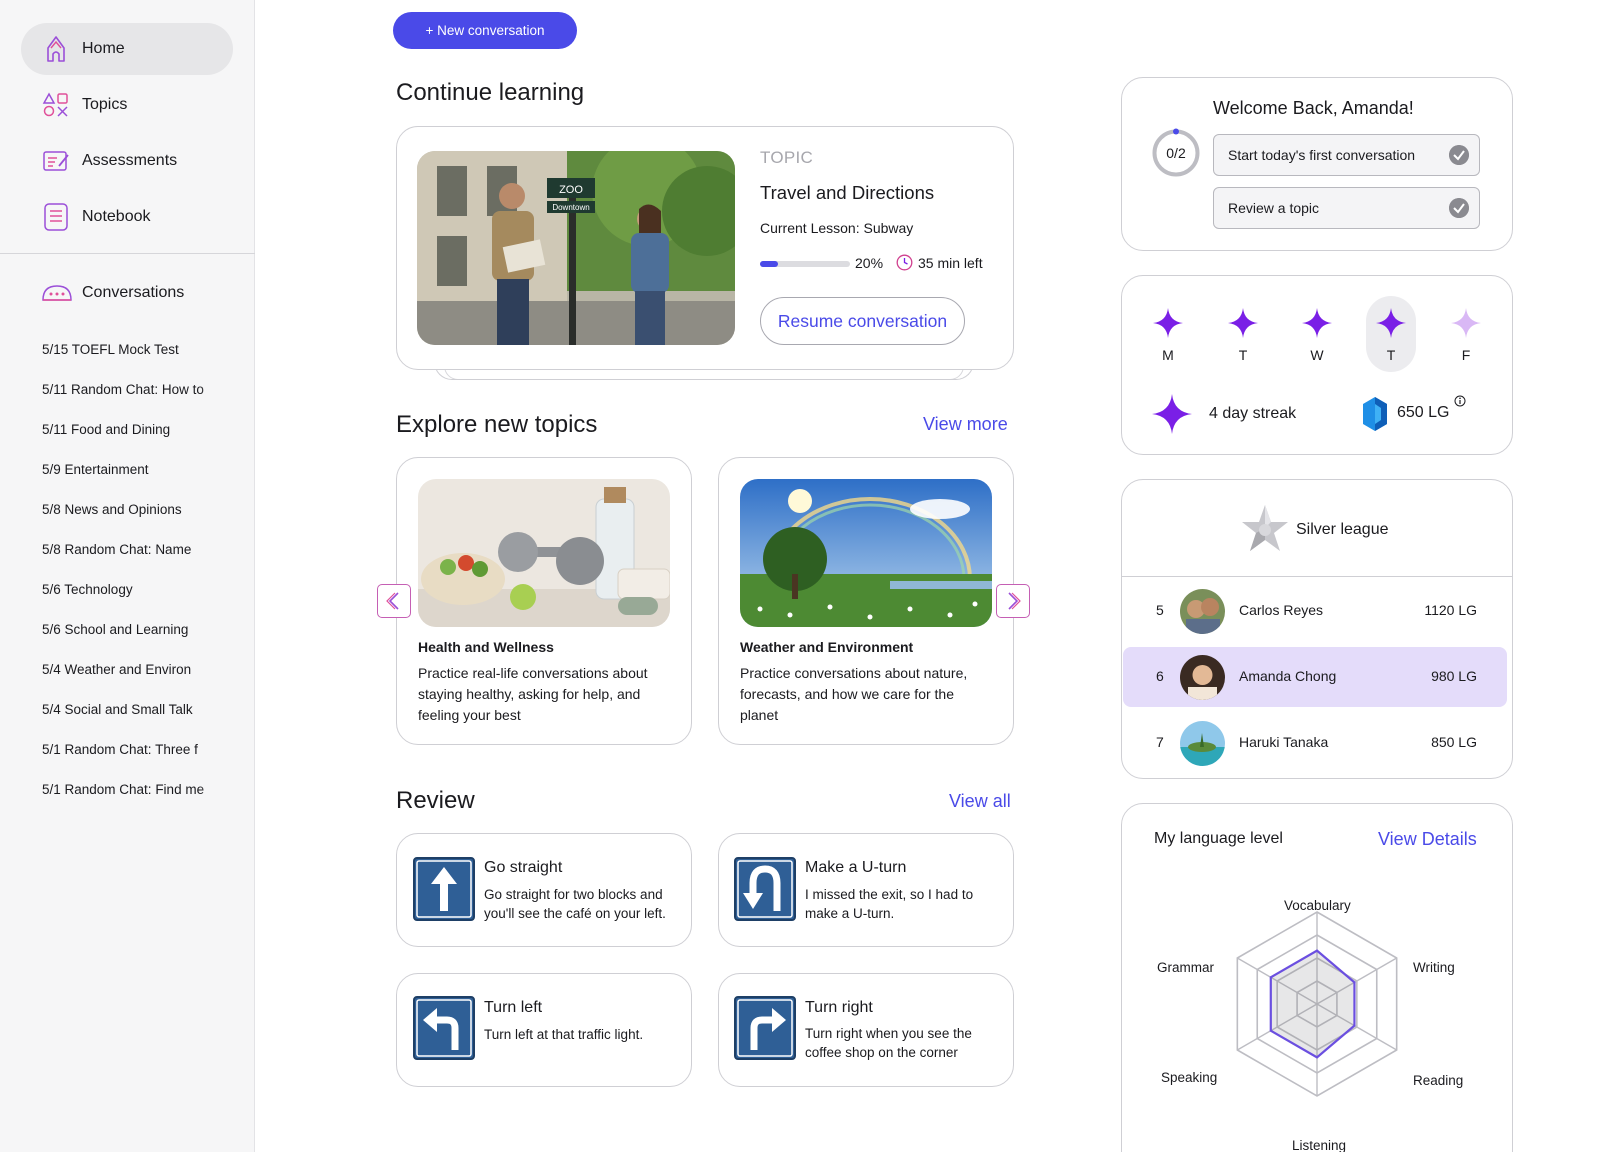 The height and width of the screenshot is (1152, 1624). What do you see at coordinates (1315, 611) in the screenshot?
I see `leaderboard-row: 5 Carlos Reyes 1120 LG` at bounding box center [1315, 611].